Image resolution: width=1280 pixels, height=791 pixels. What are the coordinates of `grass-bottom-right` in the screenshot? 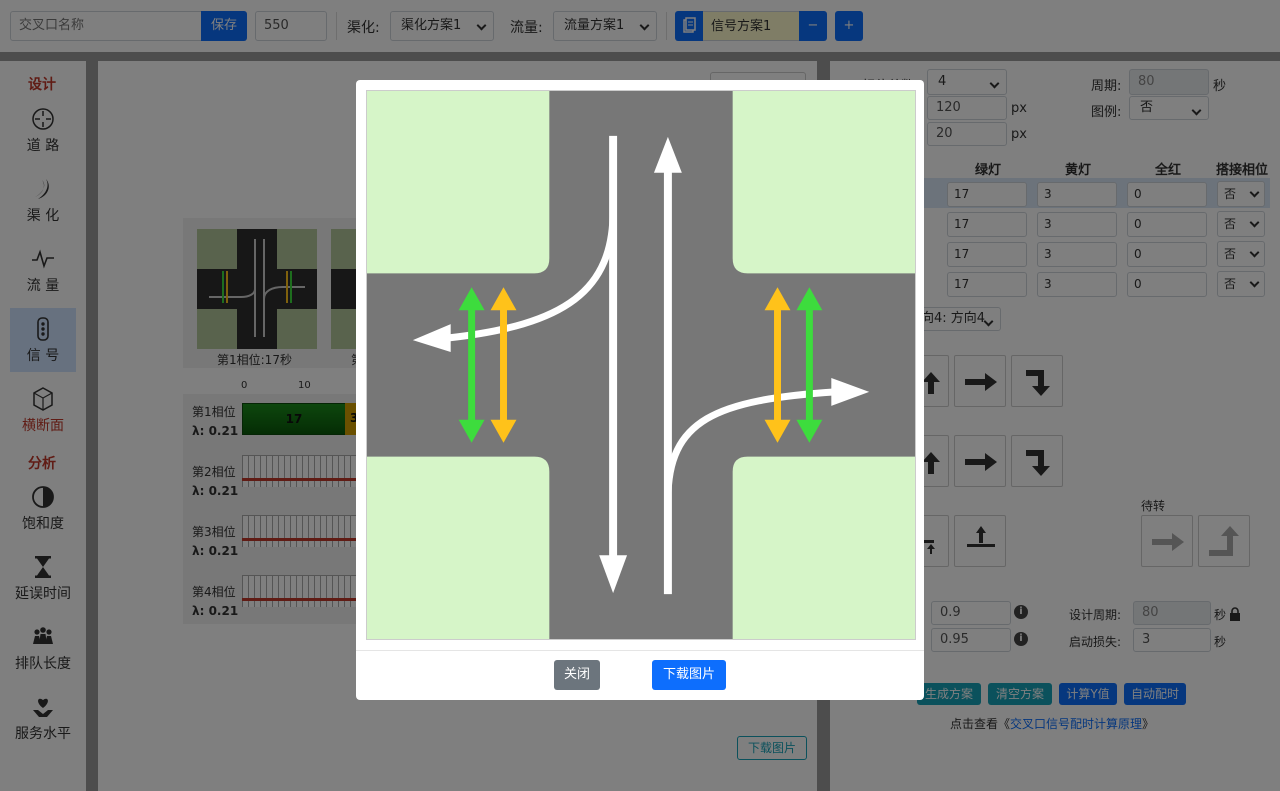 It's located at (823, 547).